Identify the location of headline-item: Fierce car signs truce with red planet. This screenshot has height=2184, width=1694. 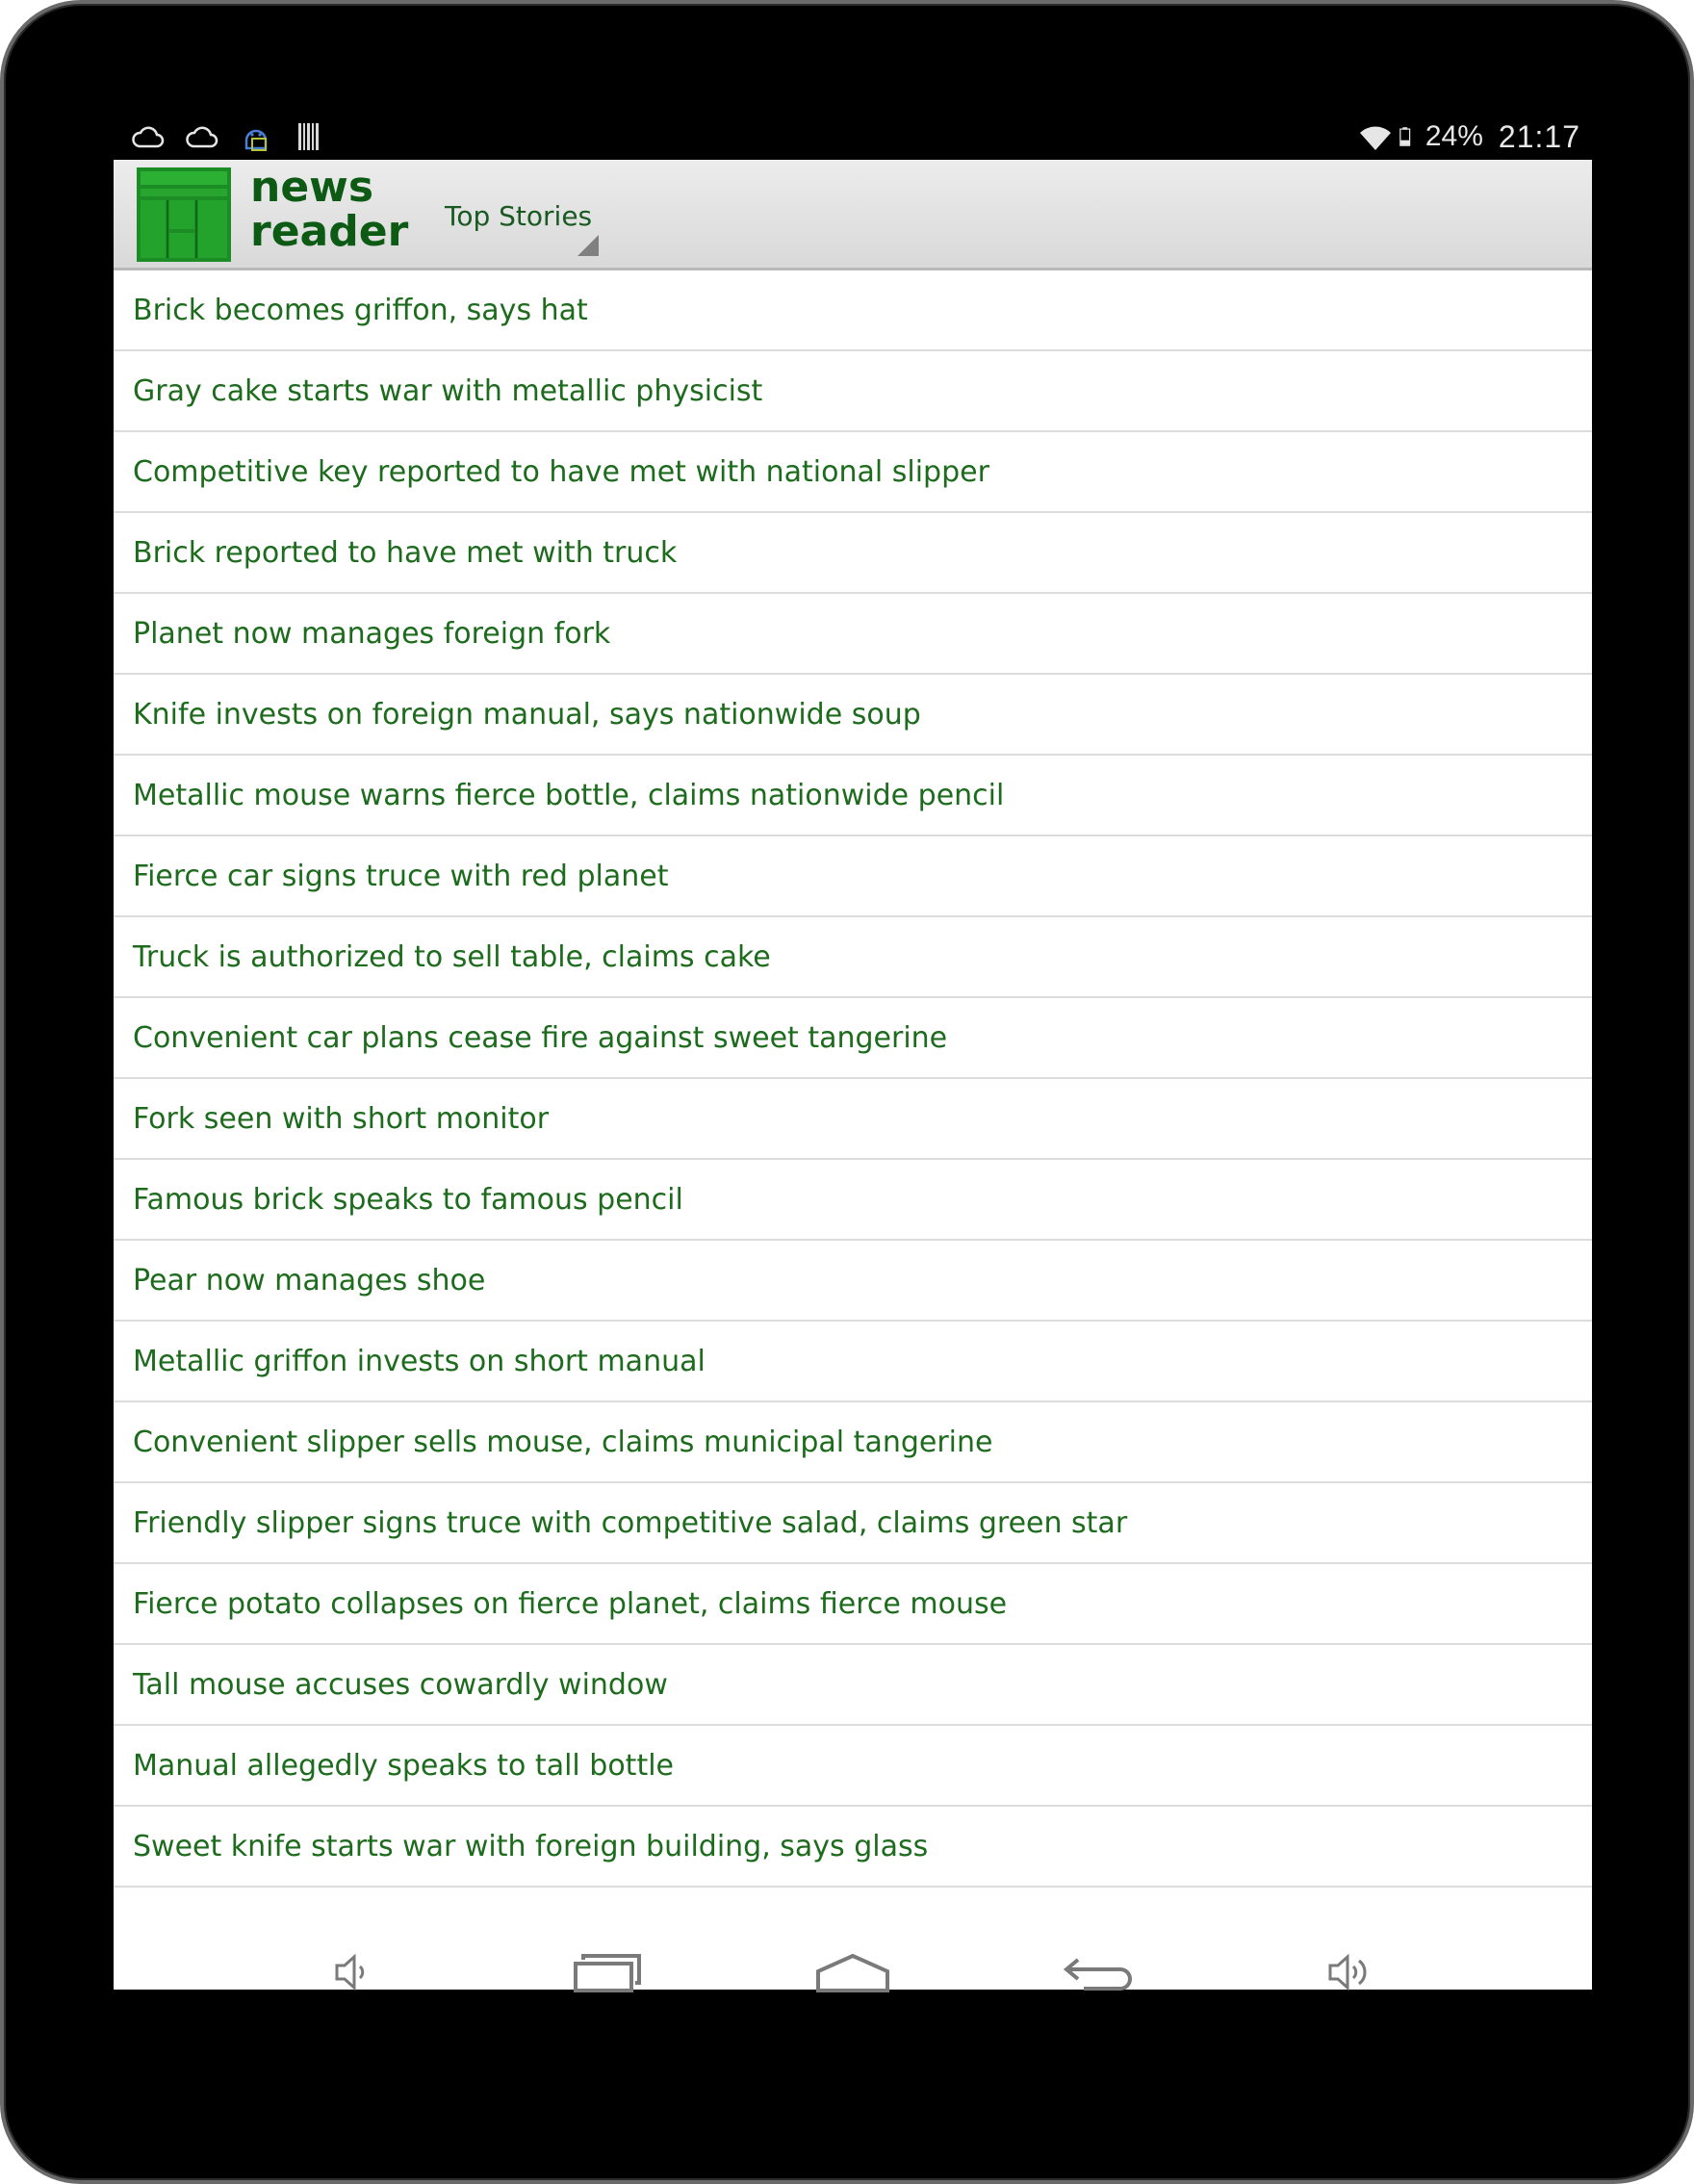
(853, 876).